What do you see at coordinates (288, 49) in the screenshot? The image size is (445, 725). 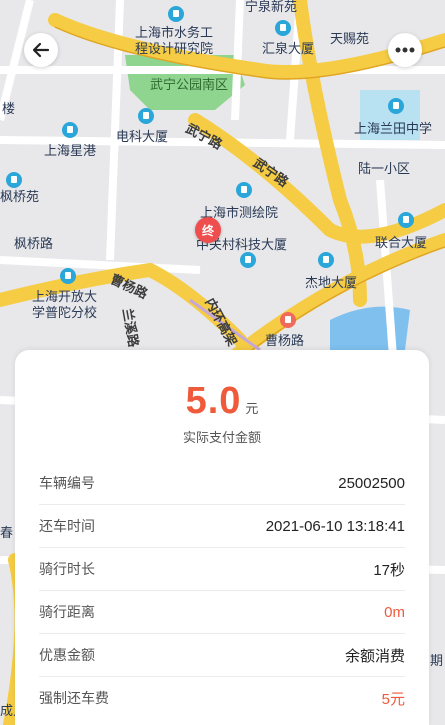 I see `map-label: 汇泉大厦` at bounding box center [288, 49].